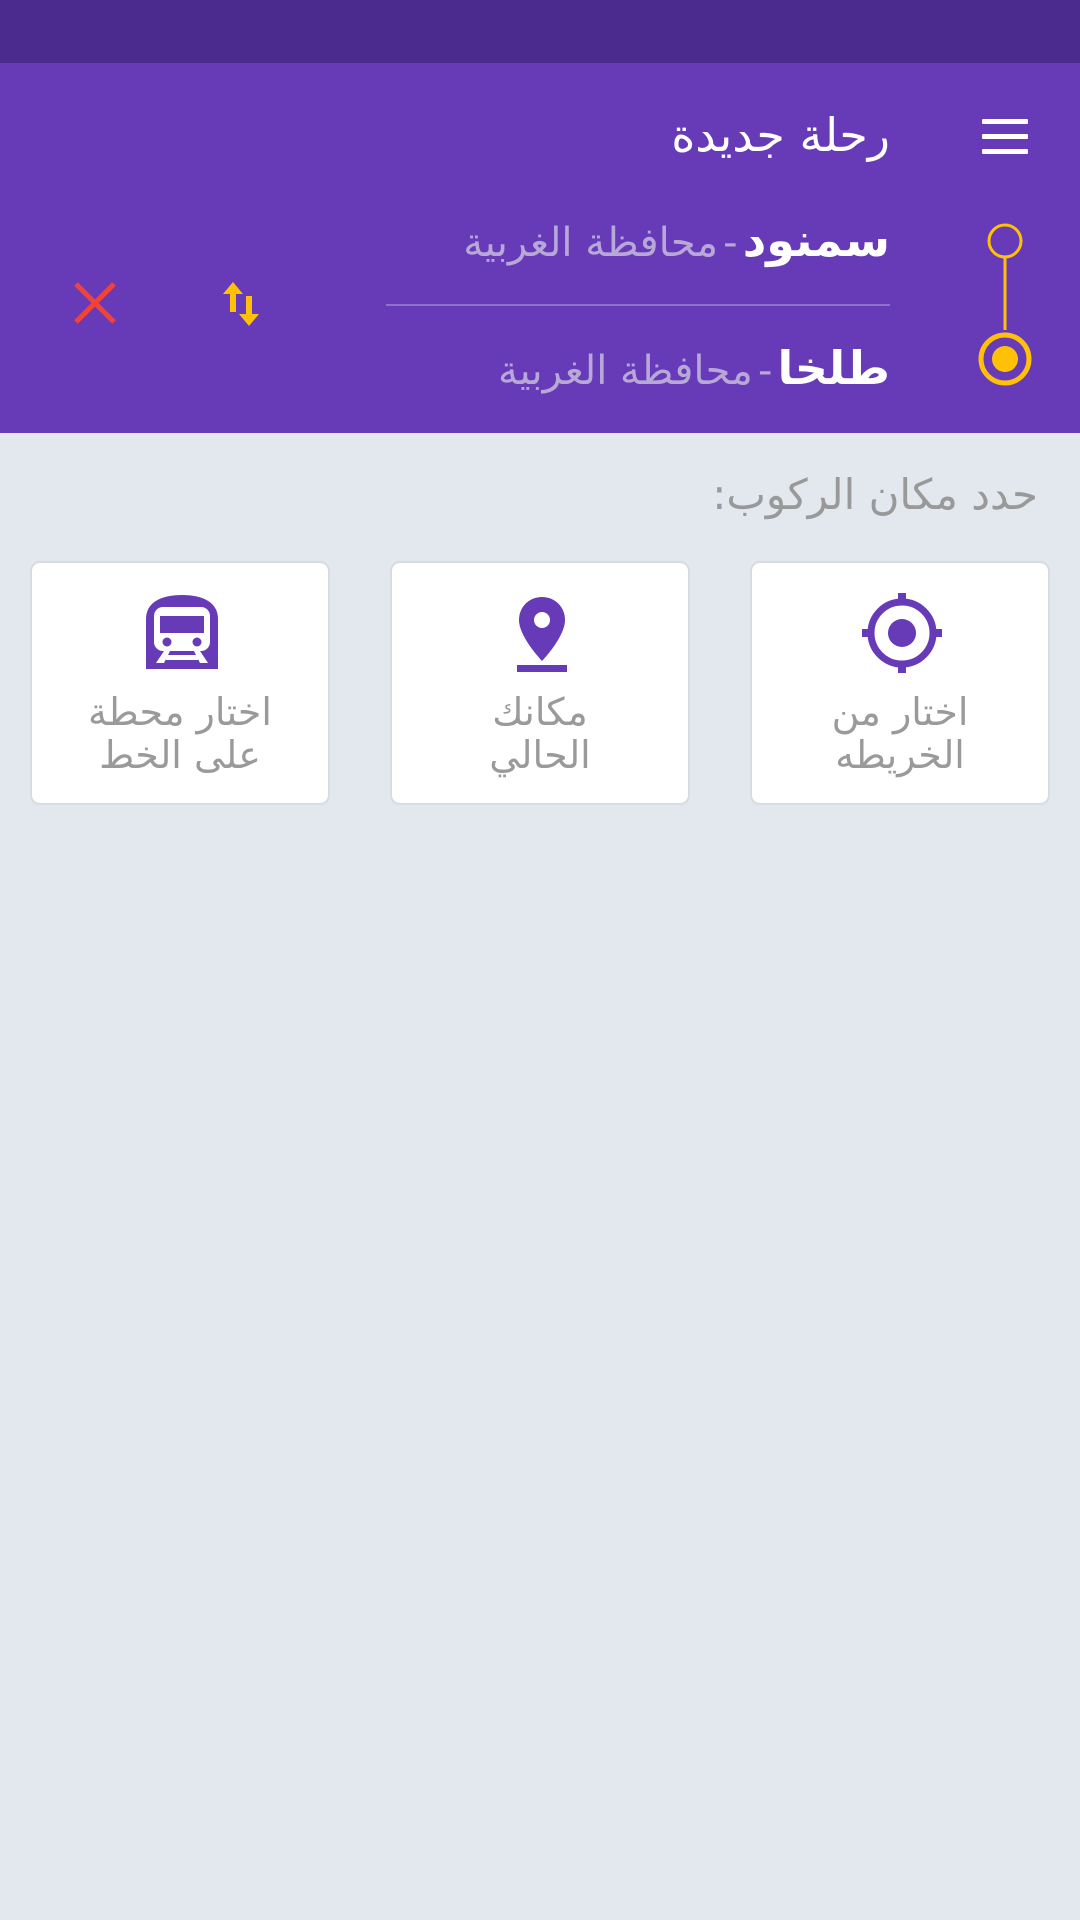 The width and height of the screenshot is (1080, 1920). Describe the element at coordinates (900, 683) in the screenshot. I see `choose-from-map-button: اختار من الخريطه` at that location.